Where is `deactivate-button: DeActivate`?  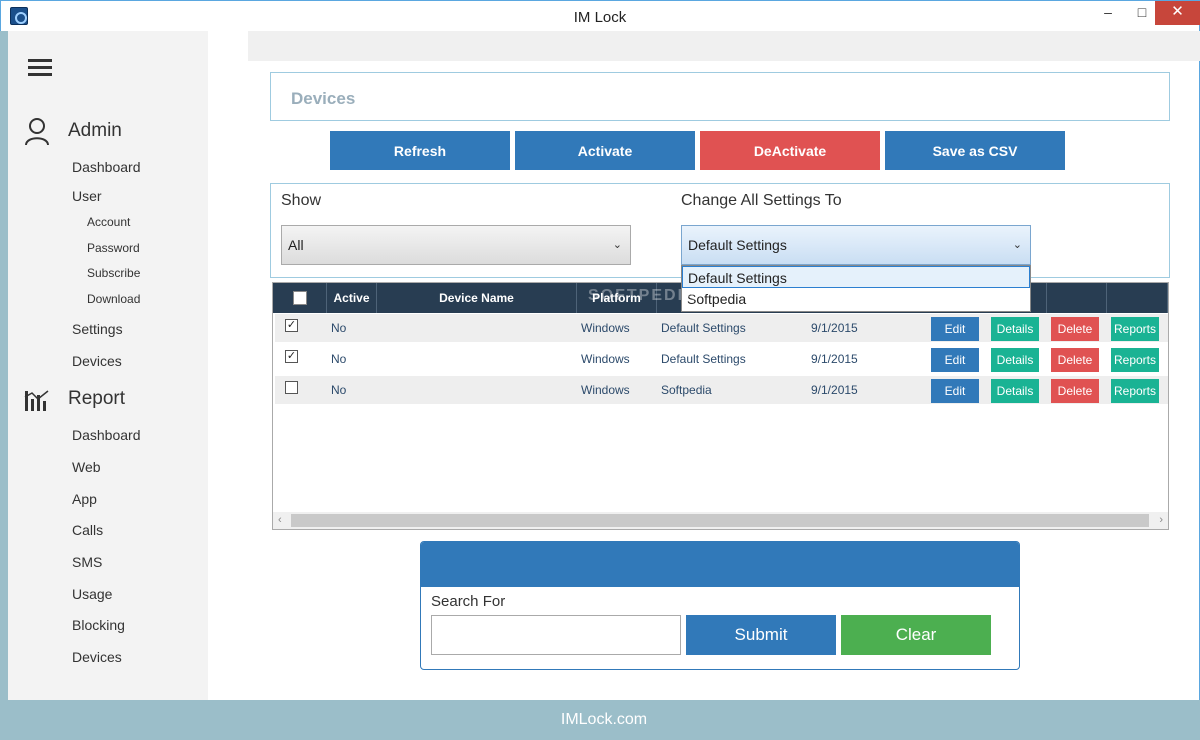 deactivate-button: DeActivate is located at coordinates (790, 150).